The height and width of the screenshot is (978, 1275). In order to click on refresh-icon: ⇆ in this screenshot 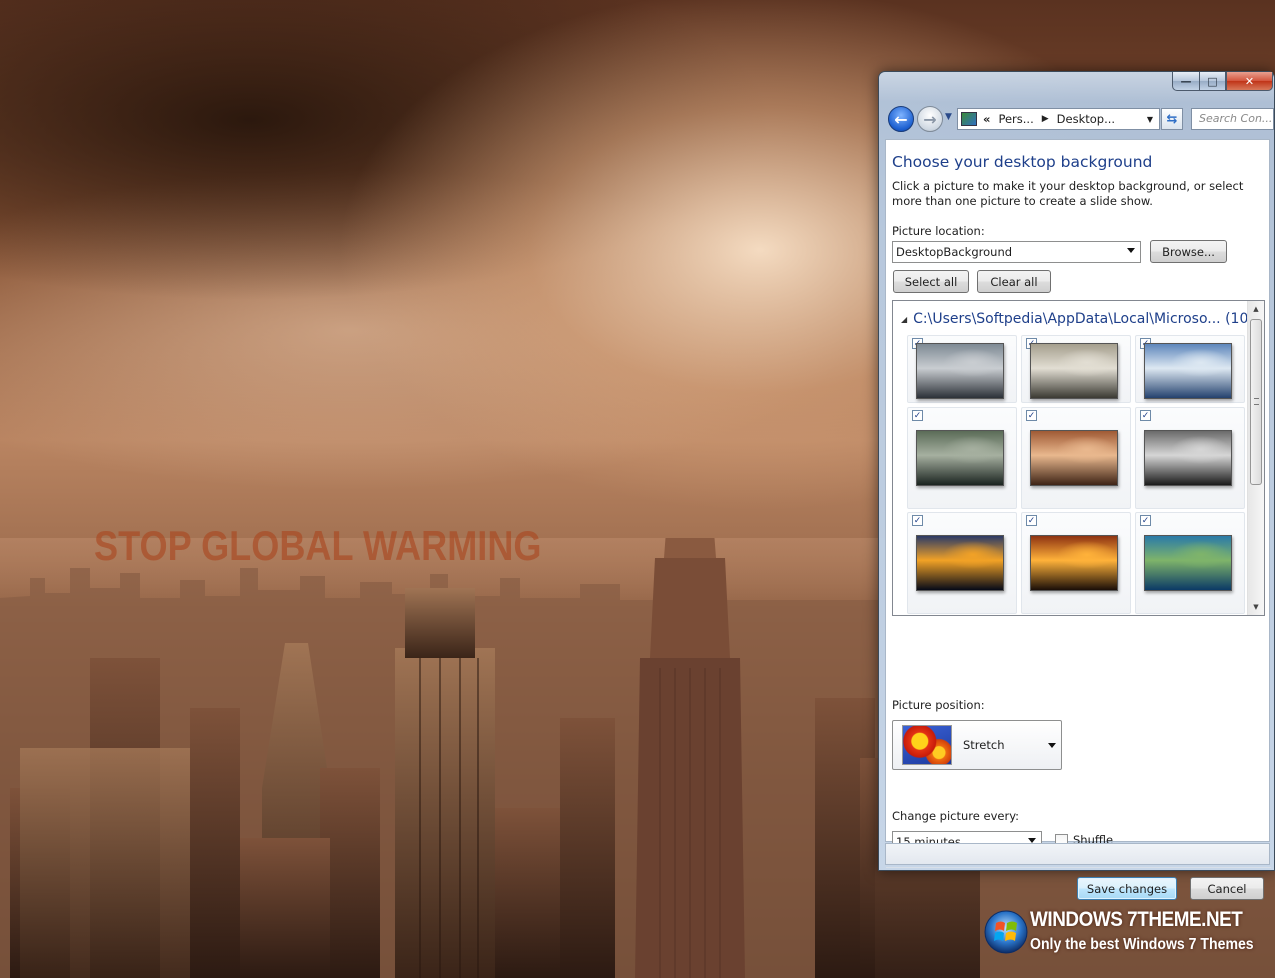, I will do `click(1172, 119)`.